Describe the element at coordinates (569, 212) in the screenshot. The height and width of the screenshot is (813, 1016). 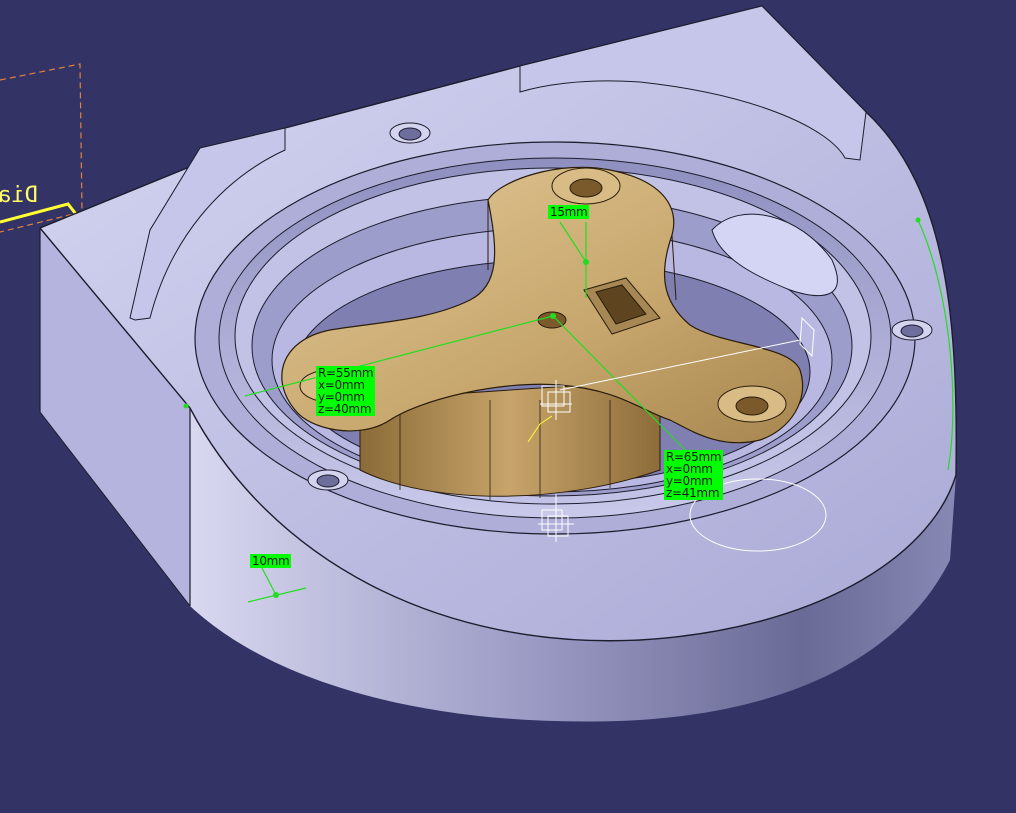
I see `thickness-15-label: 15mm` at that location.